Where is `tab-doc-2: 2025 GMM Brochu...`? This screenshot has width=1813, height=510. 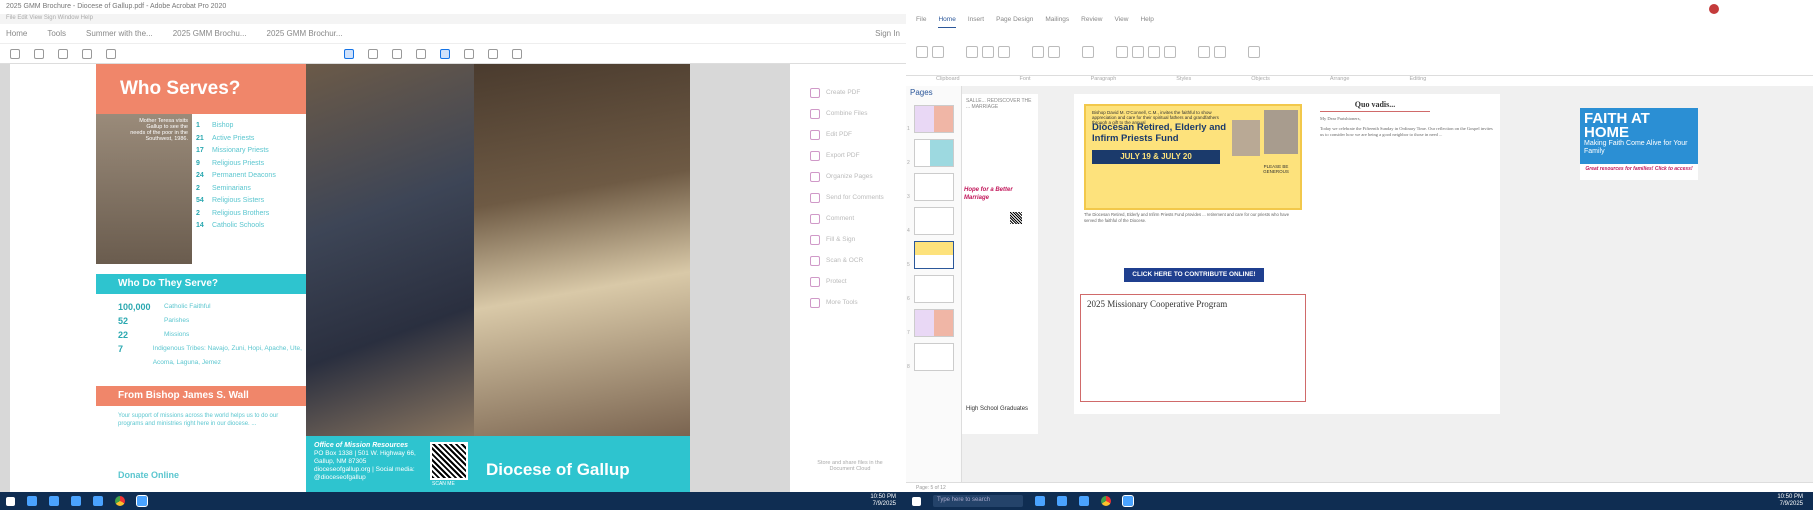
tab-doc-2: 2025 GMM Brochu... is located at coordinates (210, 33).